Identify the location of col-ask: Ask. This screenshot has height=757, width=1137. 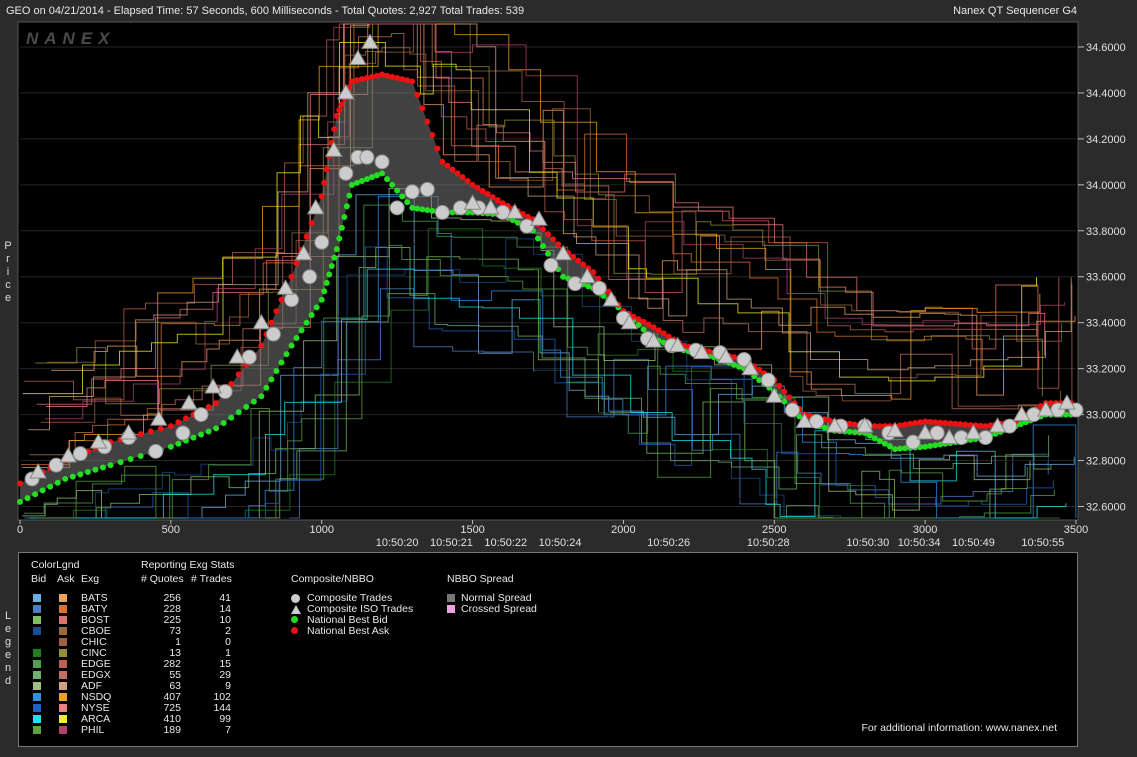
(66, 579).